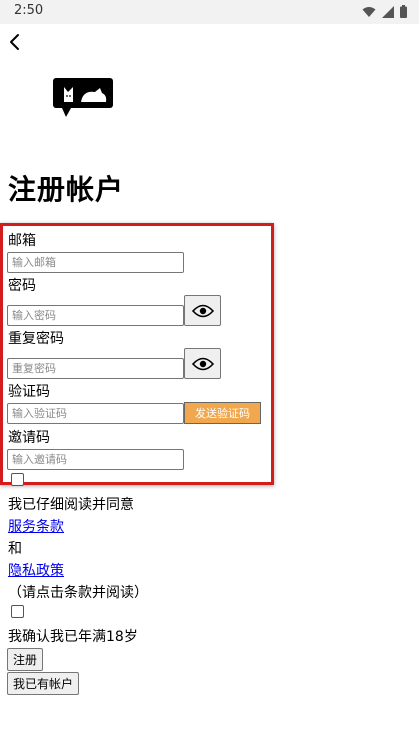  I want to click on wifi-icon, so click(369, 11).